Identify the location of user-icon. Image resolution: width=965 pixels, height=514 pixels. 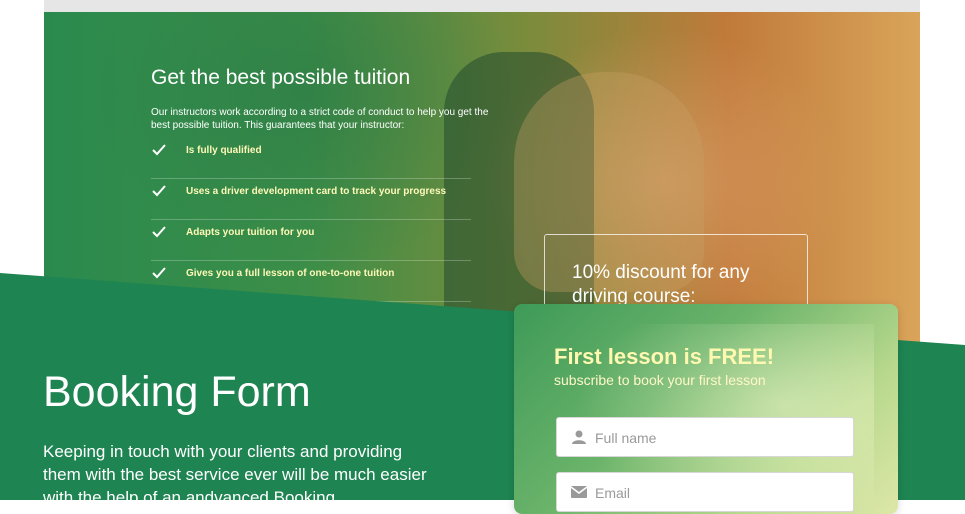
(579, 437).